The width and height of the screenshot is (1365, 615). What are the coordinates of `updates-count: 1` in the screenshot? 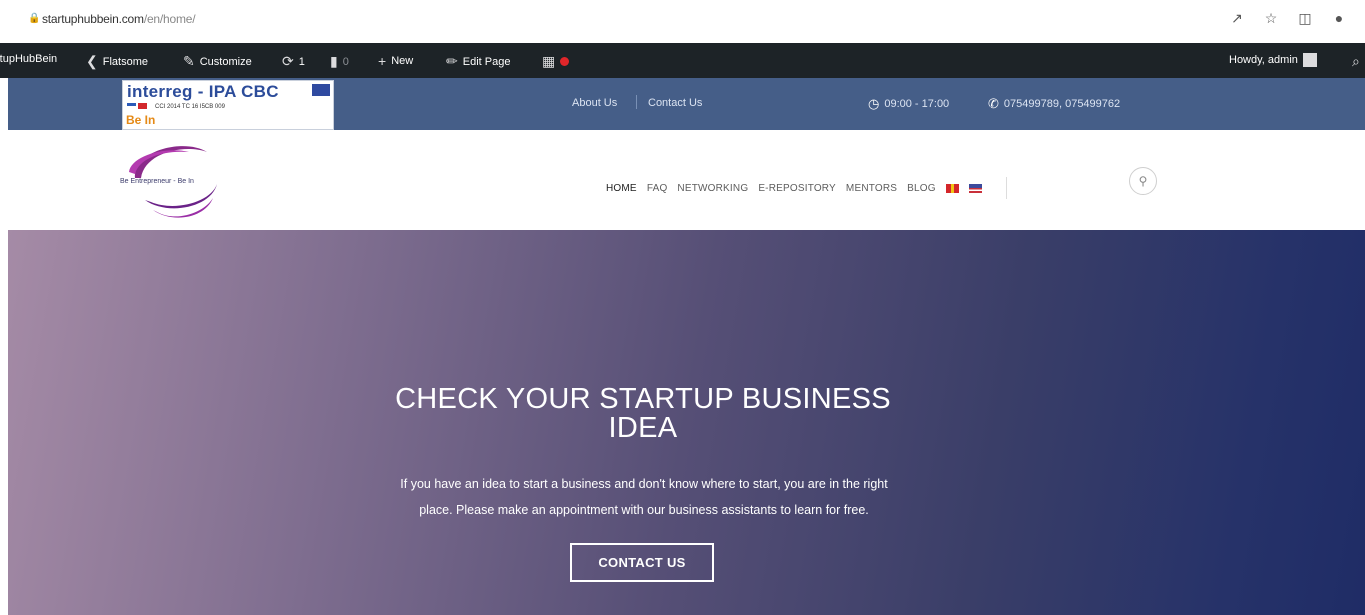 It's located at (301, 61).